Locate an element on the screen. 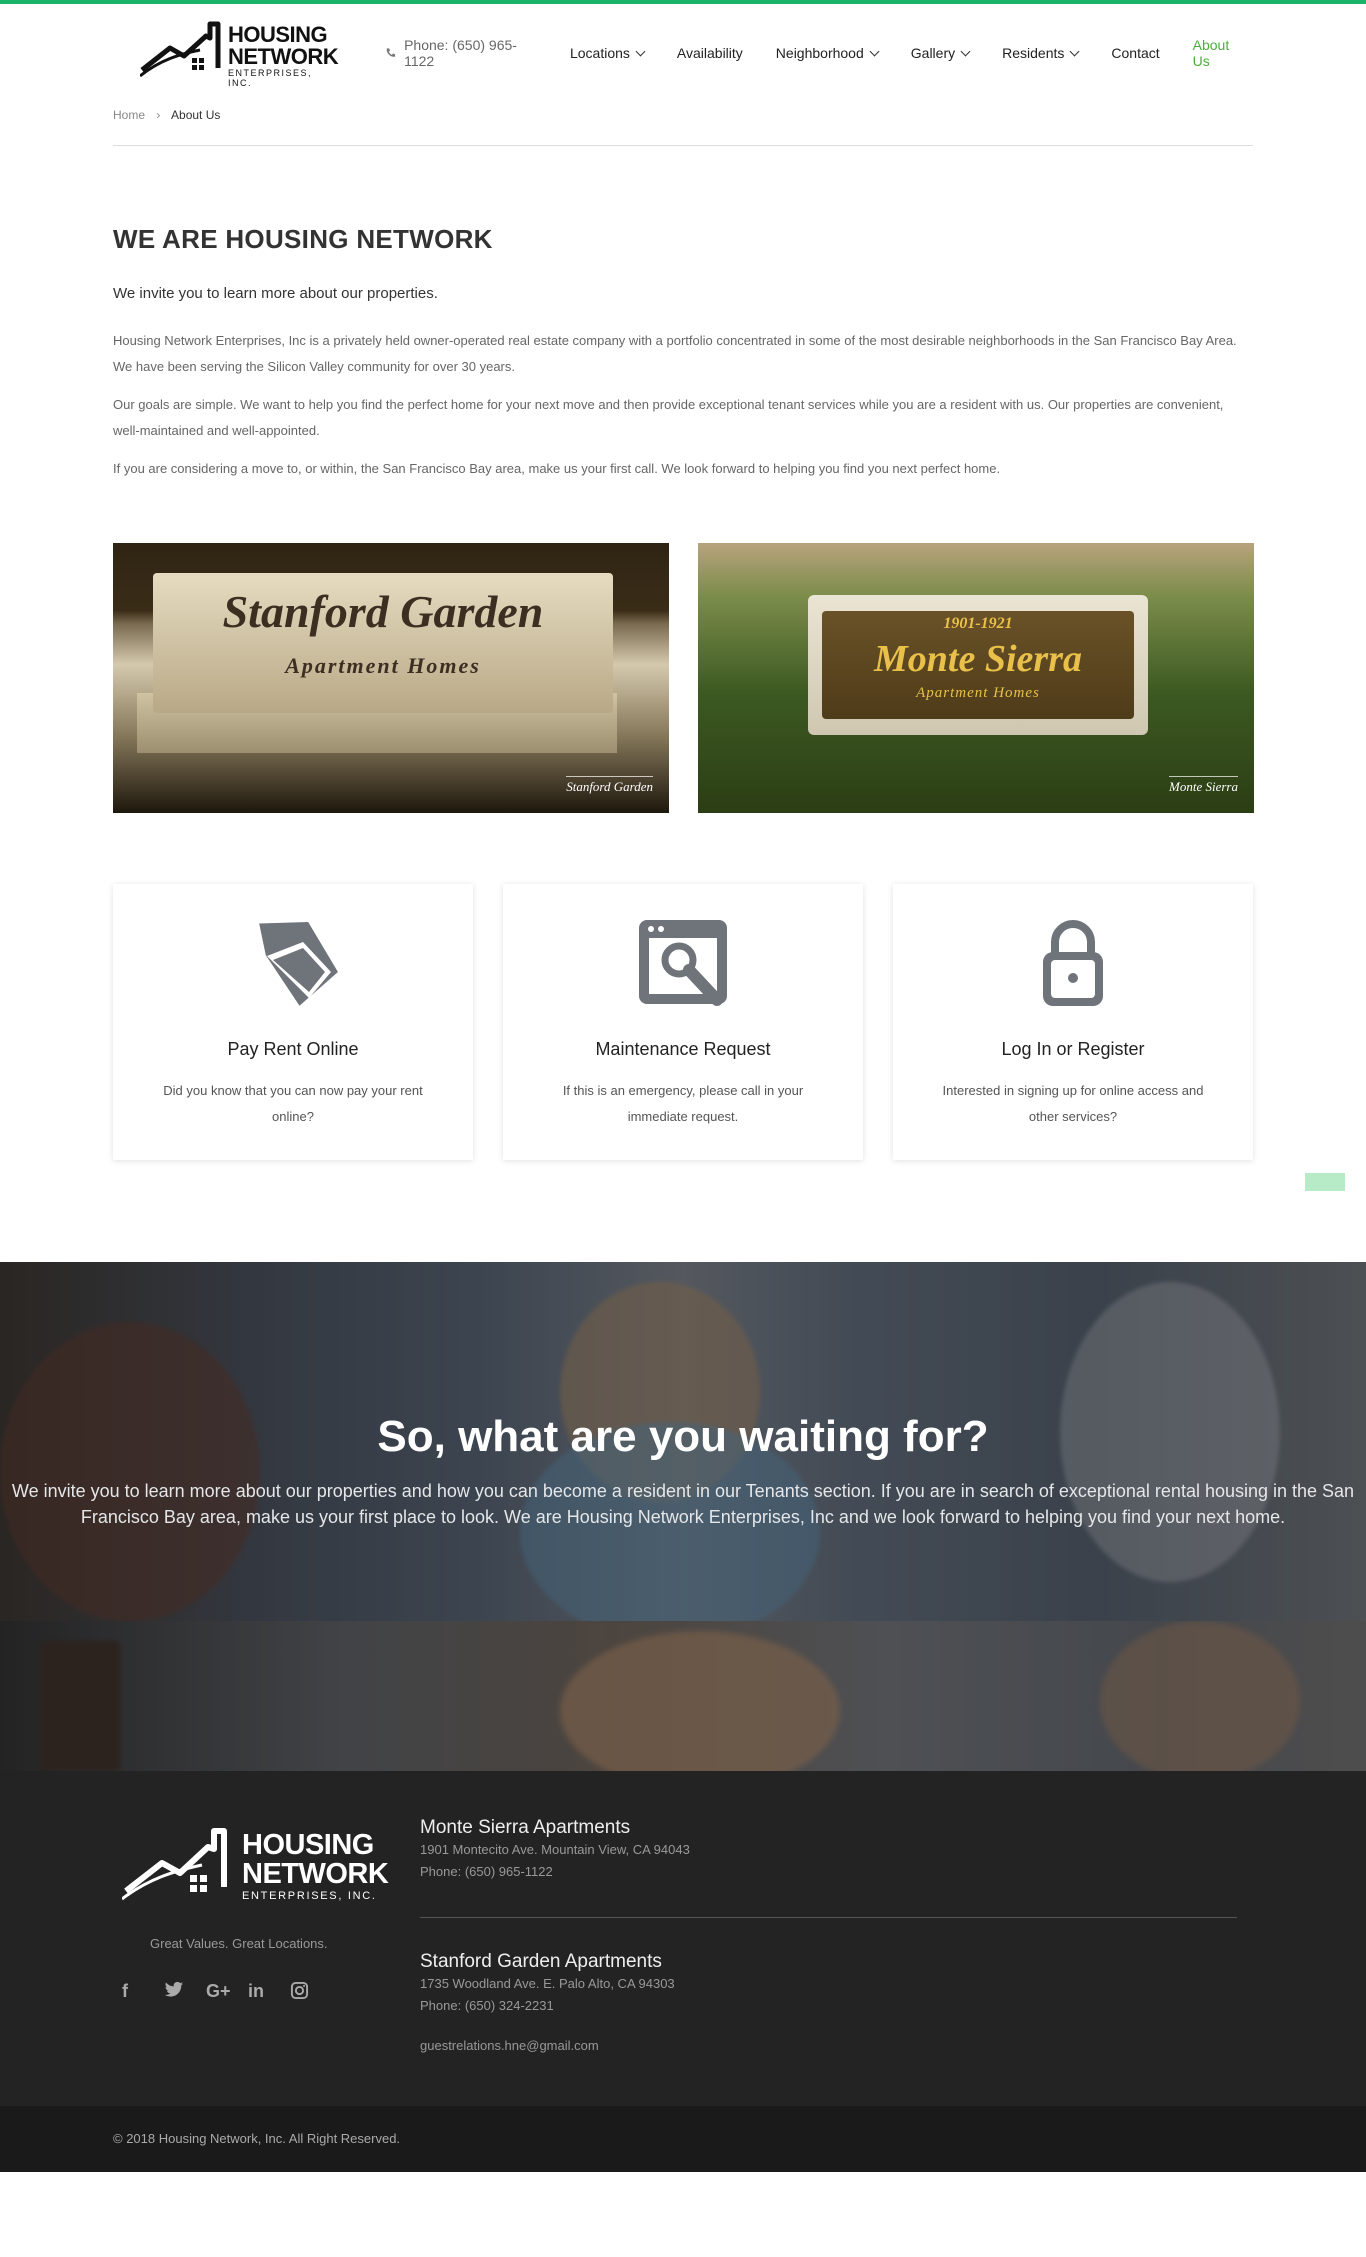 This screenshot has height=2257, width=1366. location-name: Monte Sierra Apartments is located at coordinates (828, 1828).